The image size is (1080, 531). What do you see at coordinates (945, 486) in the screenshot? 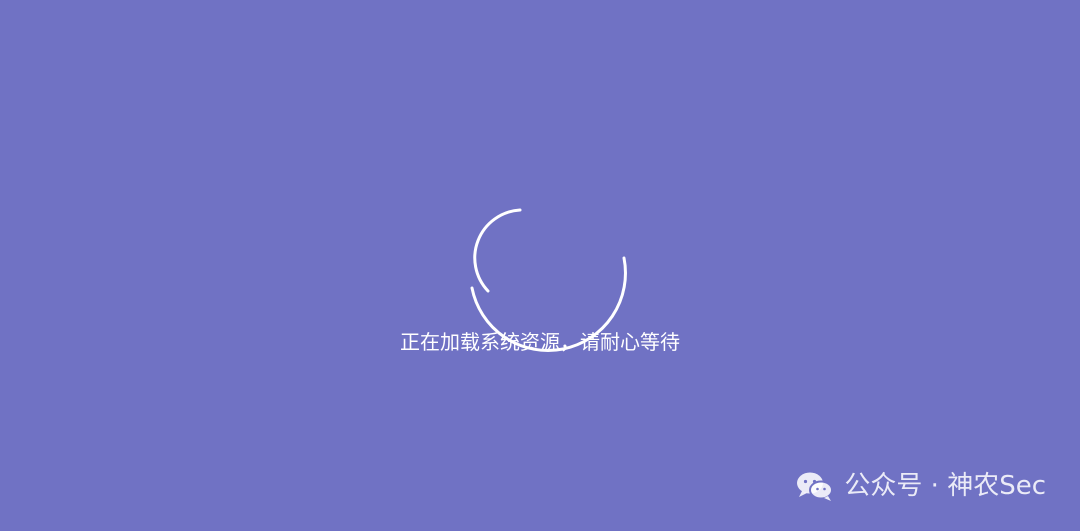
I see `watermark-text: 公众号 · 神农Sec` at bounding box center [945, 486].